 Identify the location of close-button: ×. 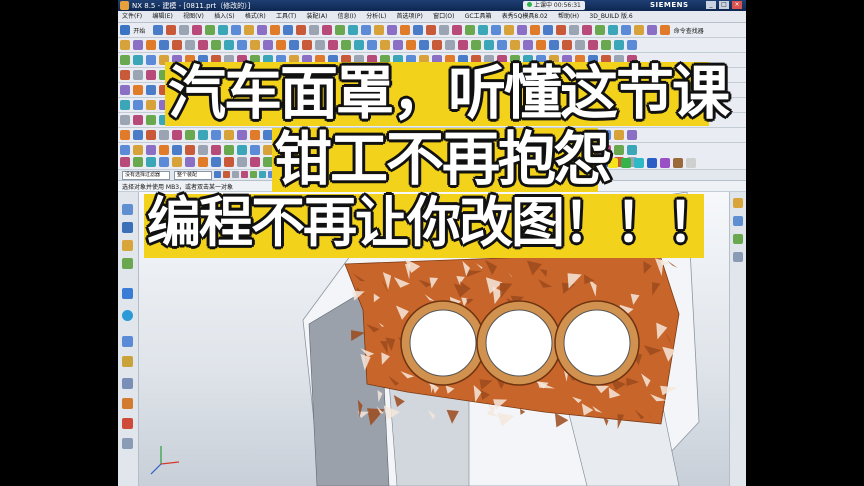
(737, 5).